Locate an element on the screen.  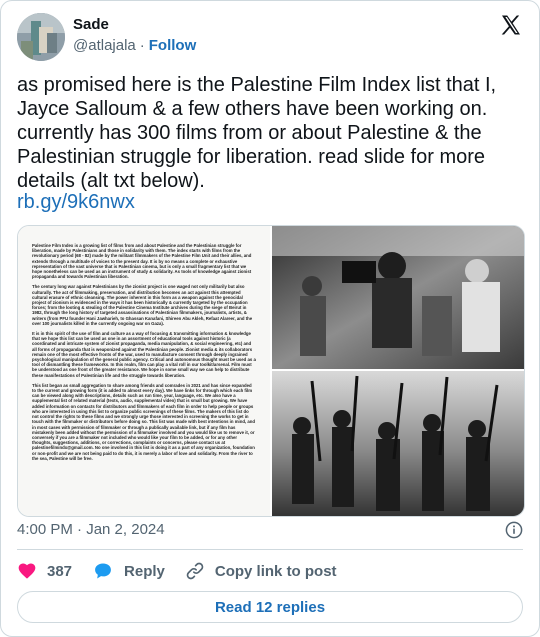
x-logo-icon is located at coordinates (511, 25).